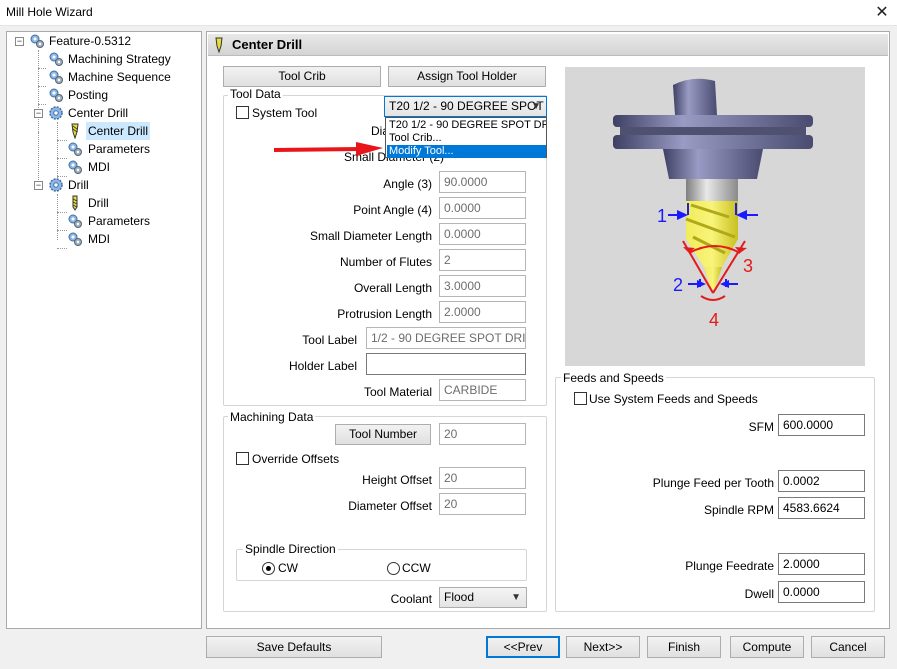 The height and width of the screenshot is (669, 897). Describe the element at coordinates (322, 366) in the screenshot. I see `holder-label-label: Holder Label` at that location.